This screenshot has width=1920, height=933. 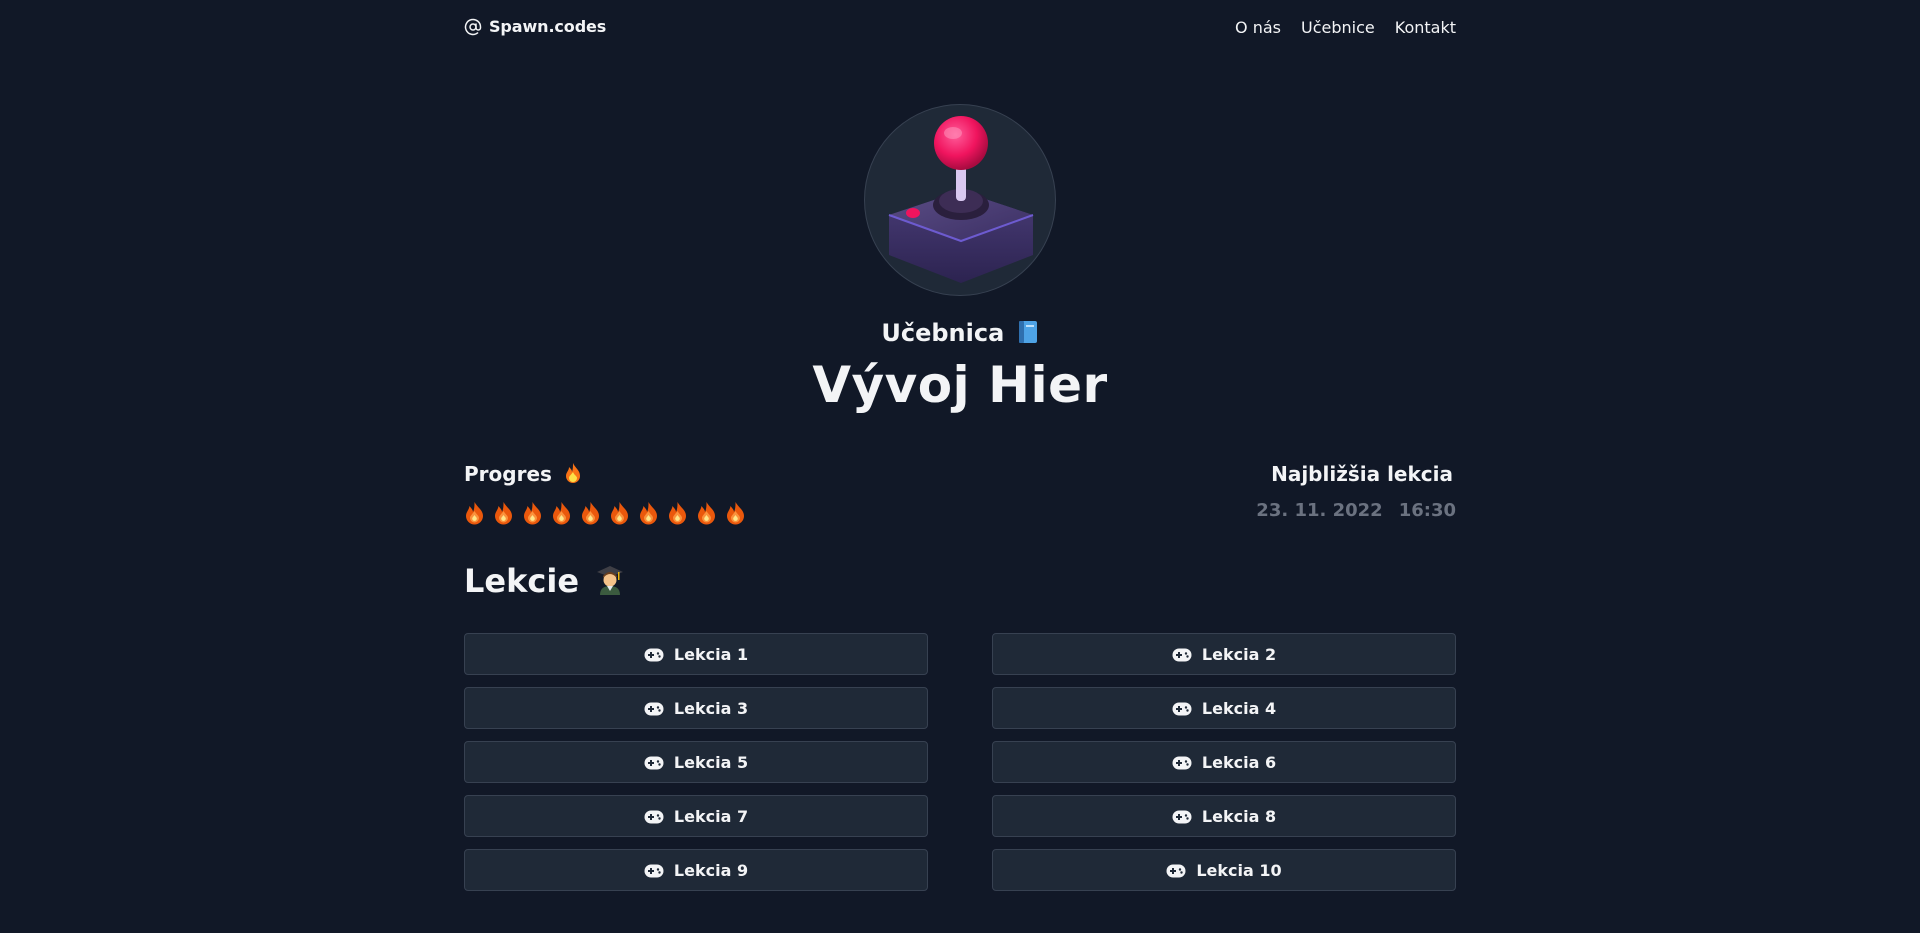 I want to click on lesson-button-8: Lekcia 8, so click(x=1224, y=816).